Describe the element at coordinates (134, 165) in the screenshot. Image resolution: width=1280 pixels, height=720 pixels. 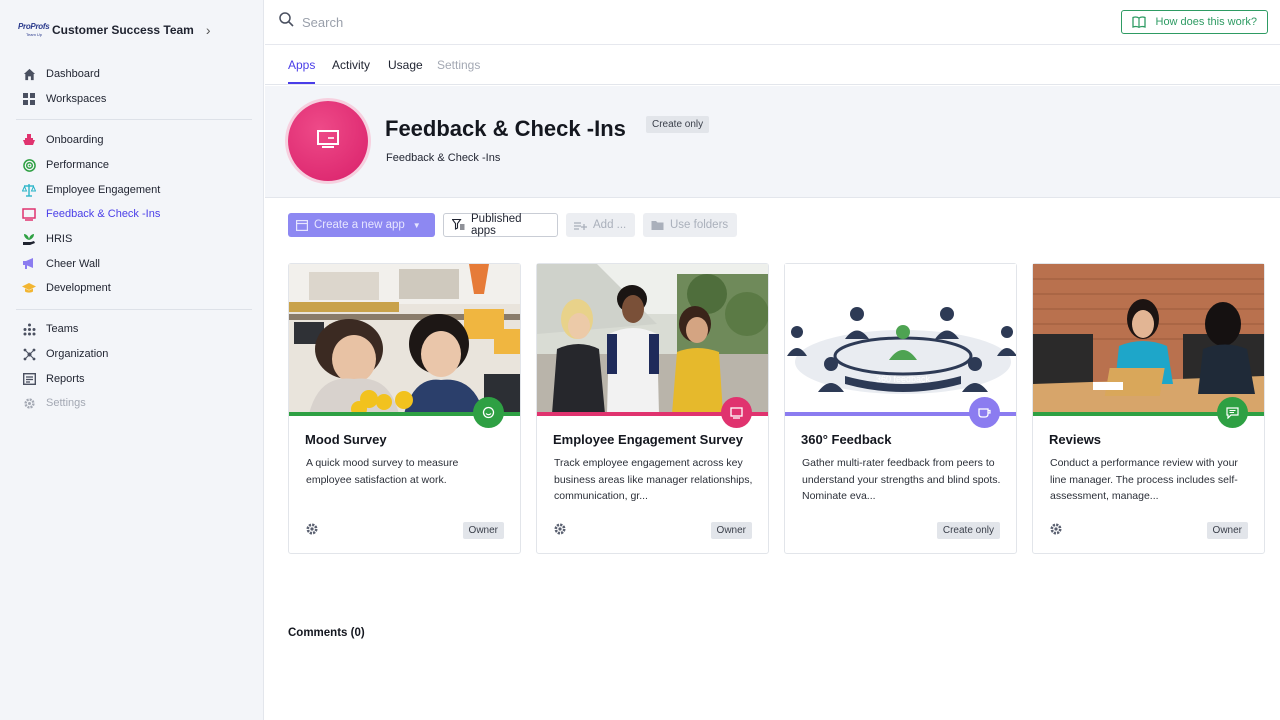
I see `sidebar-item-performance: Performance` at that location.